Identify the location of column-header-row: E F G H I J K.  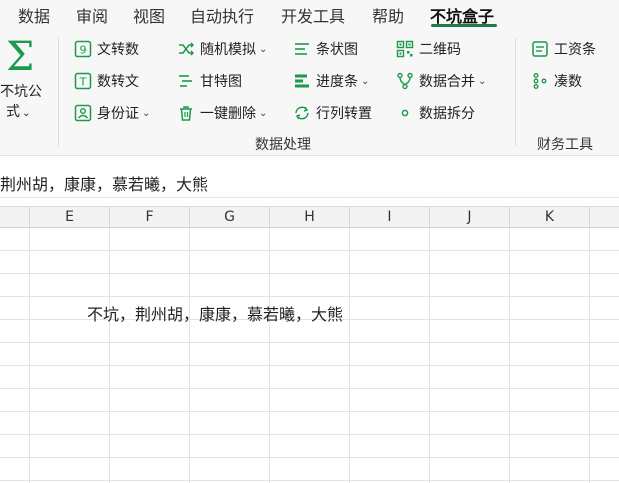
(309, 217).